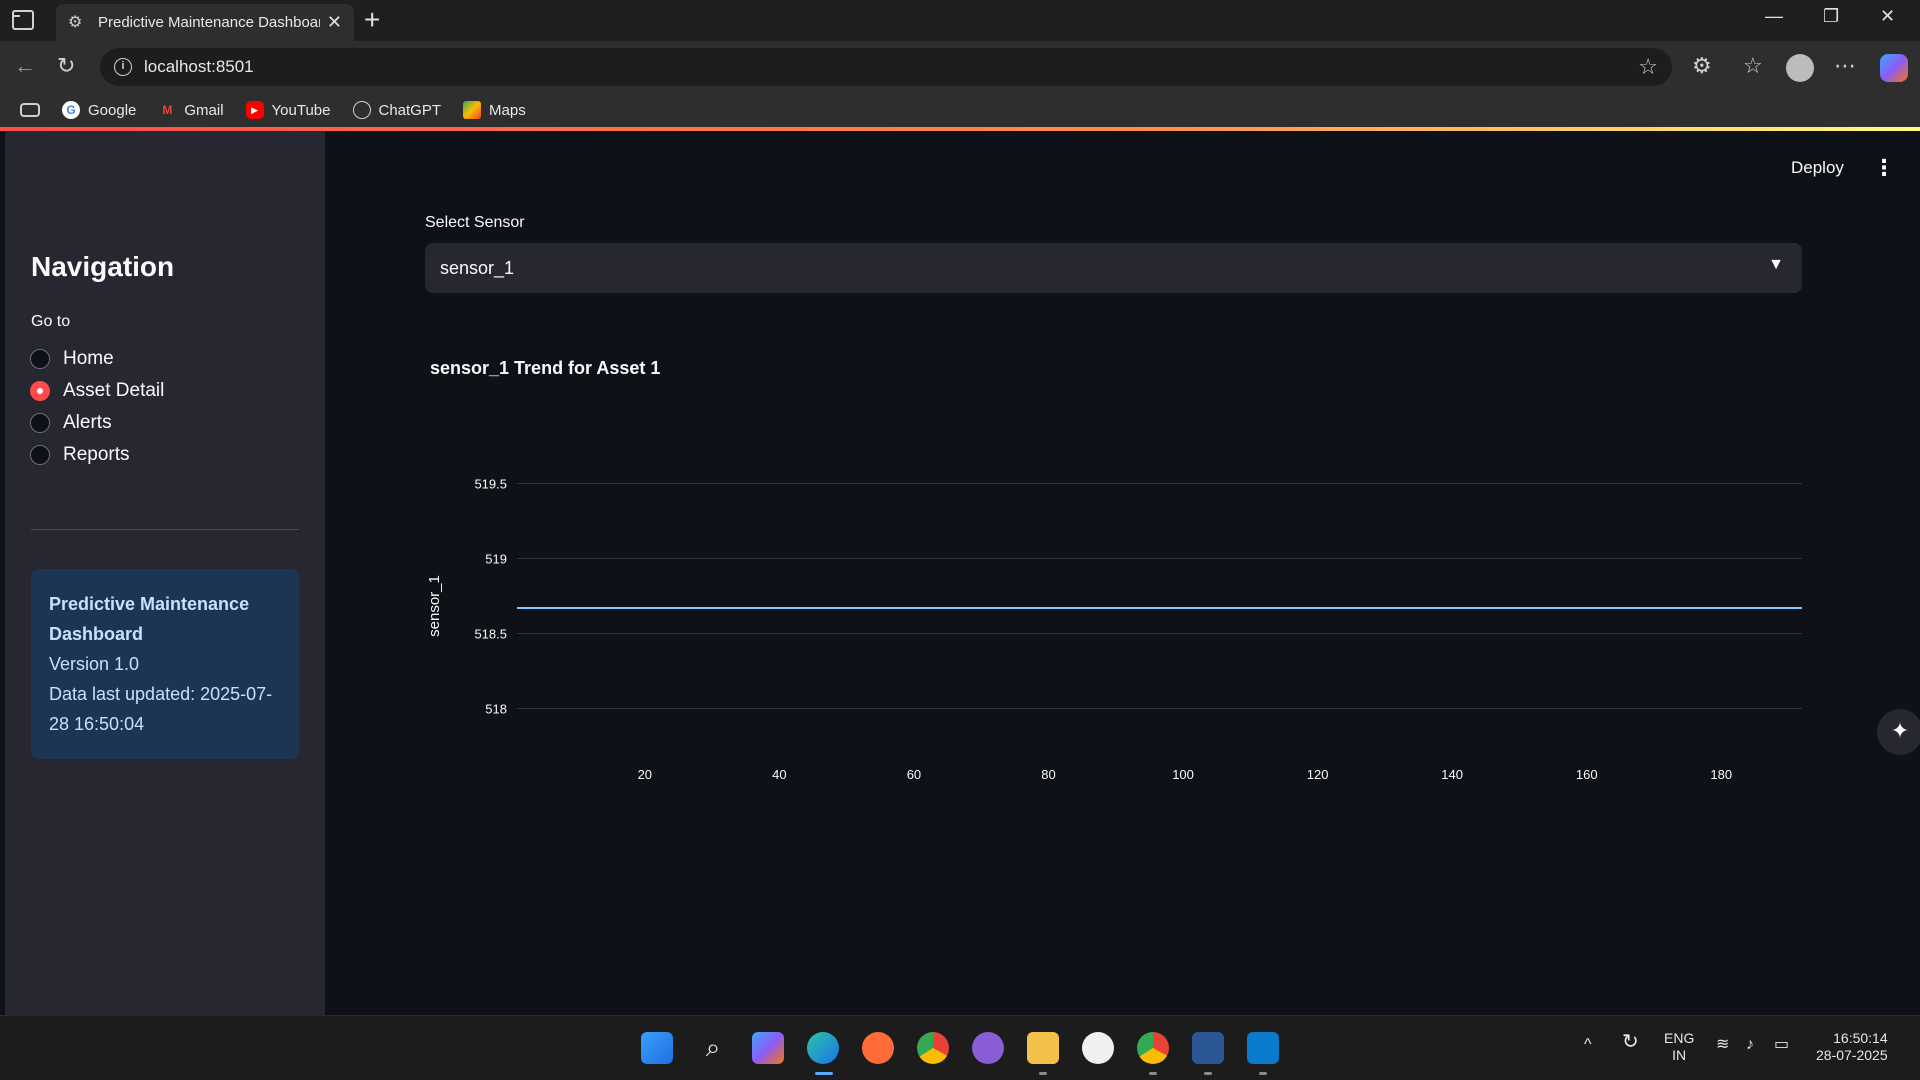  I want to click on radio-label: Reports, so click(96, 454).